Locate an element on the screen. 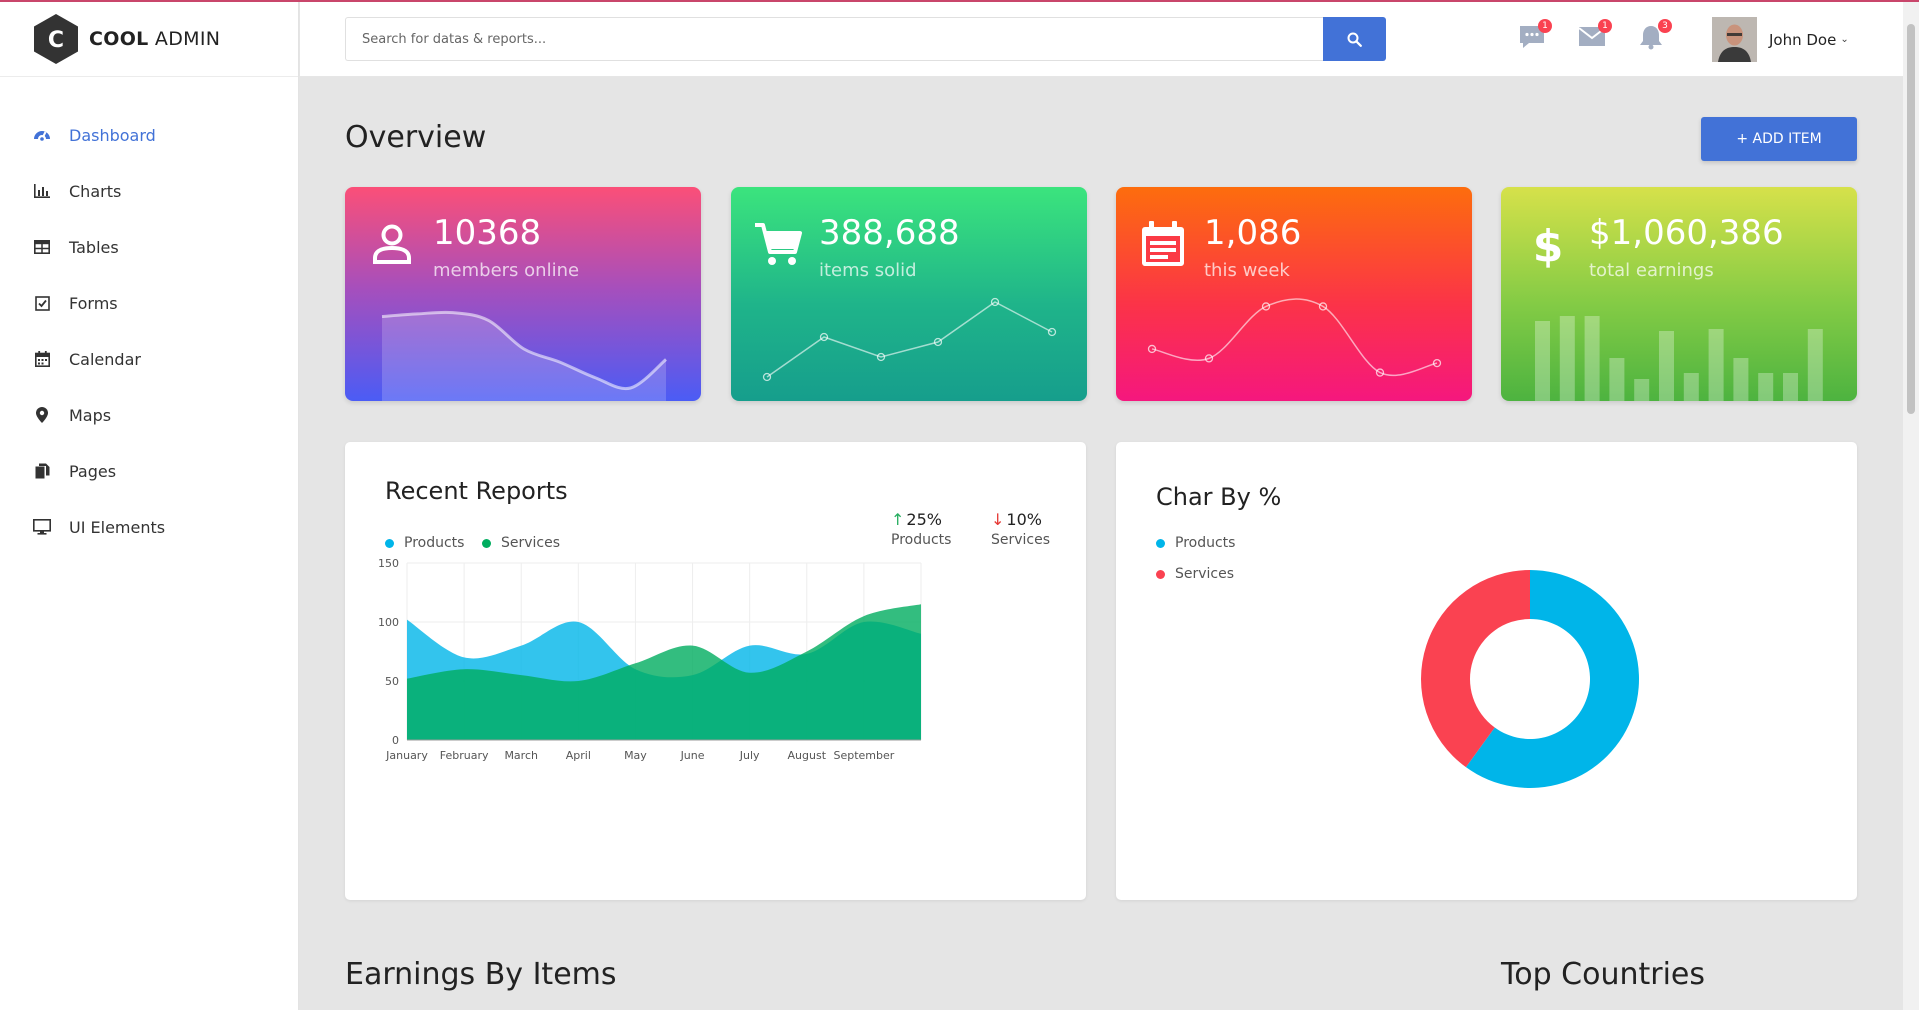 Image resolution: width=1919 pixels, height=1010 pixels. items-line-chart is located at coordinates (909, 339).